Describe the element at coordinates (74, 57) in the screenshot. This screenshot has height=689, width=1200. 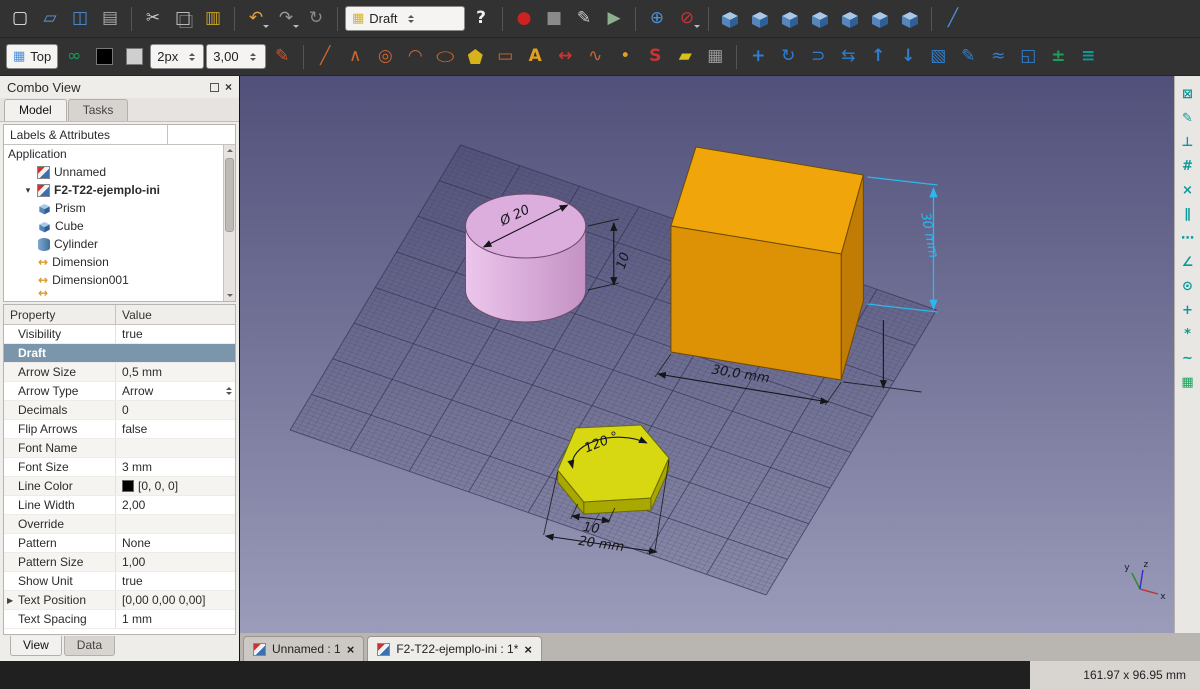
I see `toggle-continue-mode: ∞` at that location.